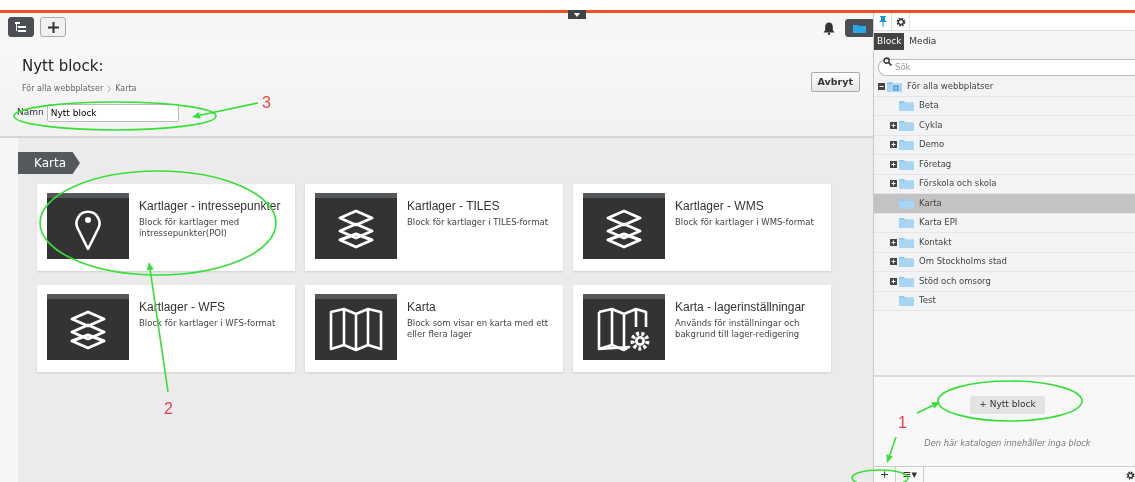 The image size is (1135, 482). I want to click on block-type-card: Kartlager - WMS Block för kartlager i WMS-format, so click(702, 227).